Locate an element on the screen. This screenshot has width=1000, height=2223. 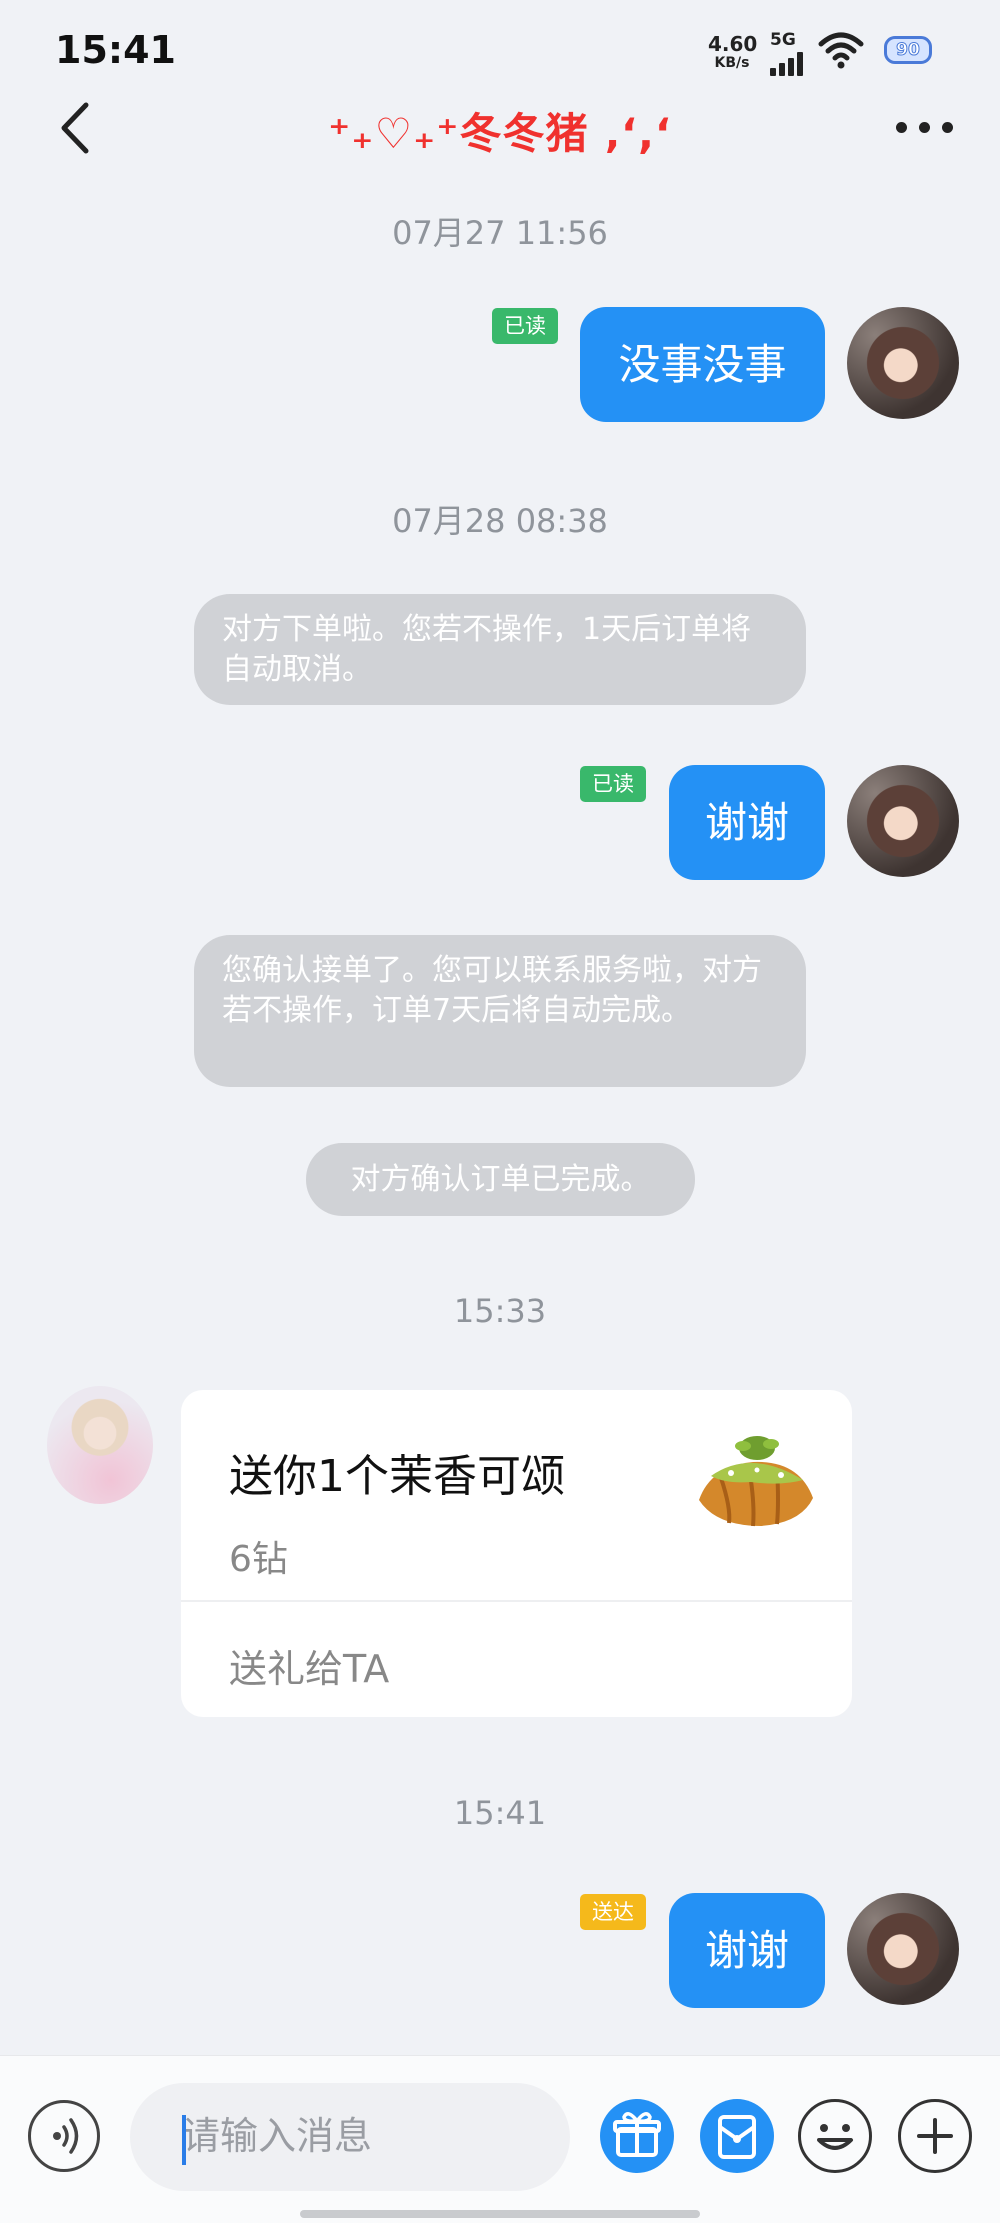
gift-card: 送你1个茉香可颂 6钻 送礼给TA is located at coordinates (516, 1553).